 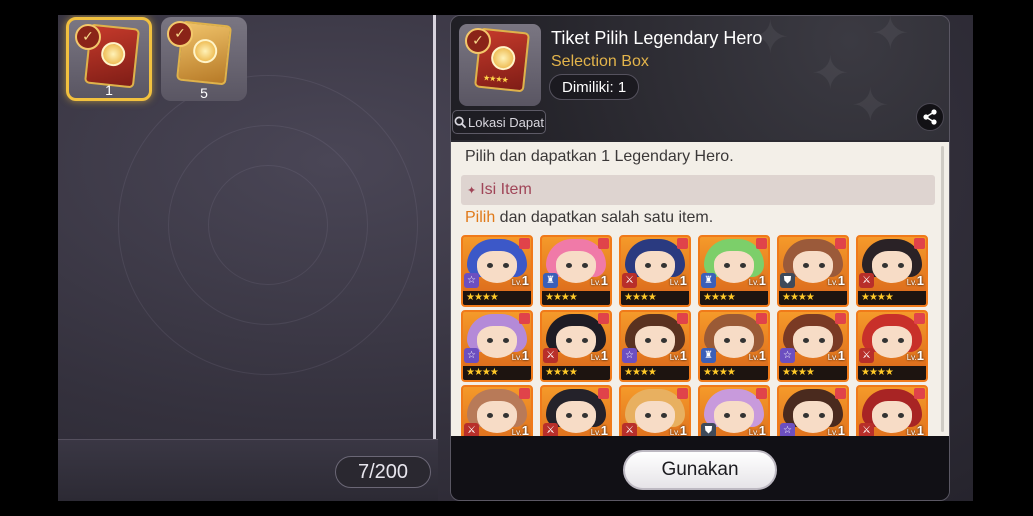 I want to click on slot-count: 5, so click(x=204, y=93).